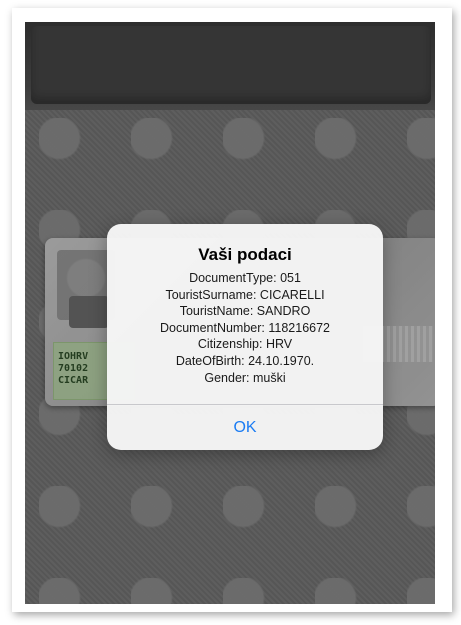 This screenshot has height=625, width=461. What do you see at coordinates (245, 278) in the screenshot?
I see `alert-line-document-type: DocumentType: 051` at bounding box center [245, 278].